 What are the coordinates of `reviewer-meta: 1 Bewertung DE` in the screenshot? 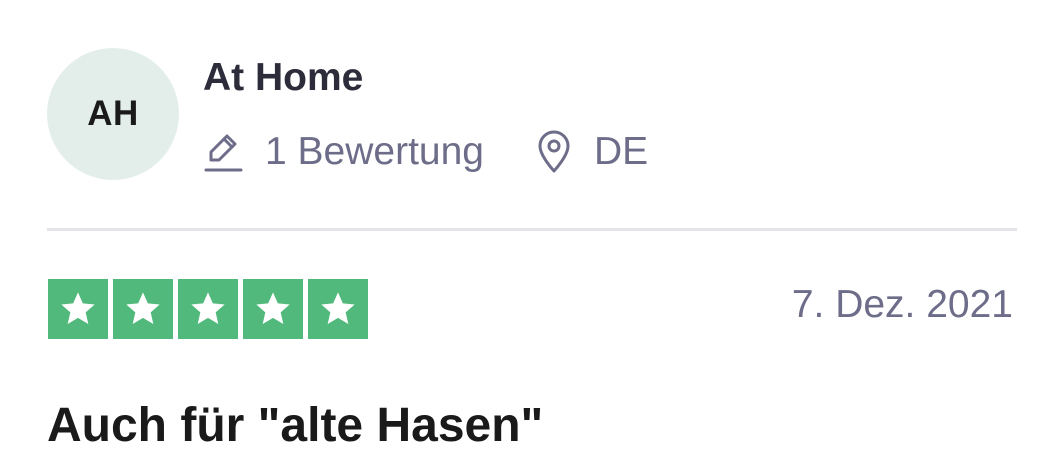 It's located at (425, 152).